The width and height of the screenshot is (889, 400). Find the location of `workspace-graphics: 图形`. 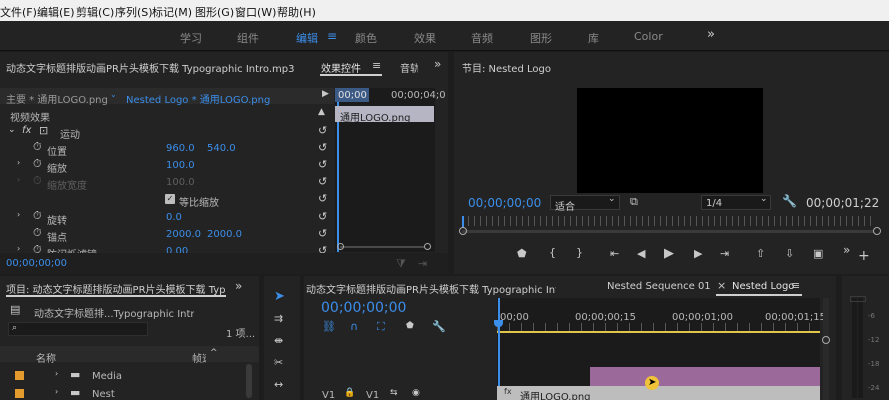

workspace-graphics: 图形 is located at coordinates (541, 38).